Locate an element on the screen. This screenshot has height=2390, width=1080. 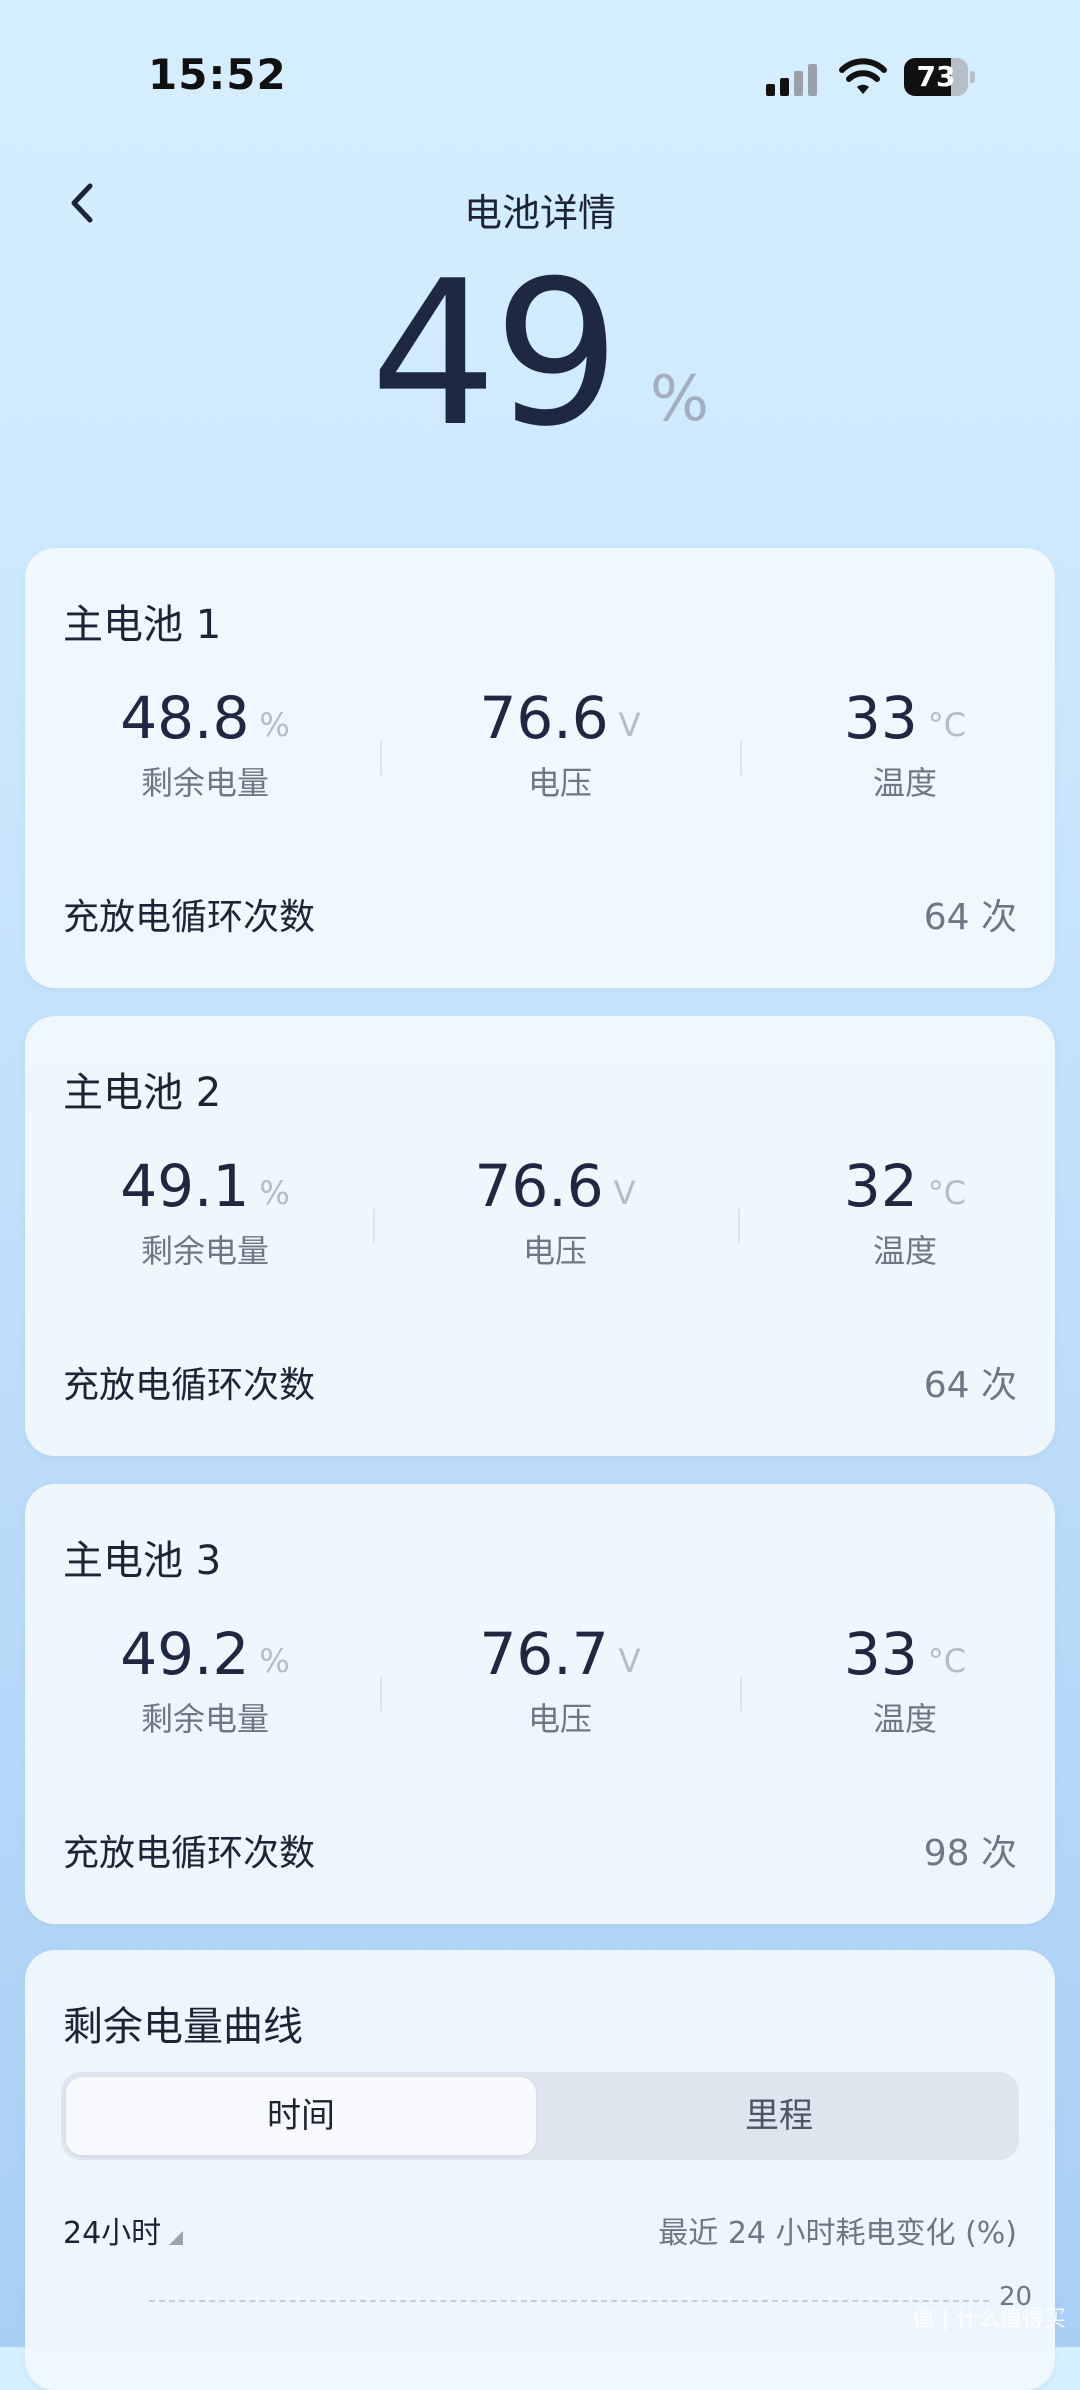
cycle-count-value: 98 次 is located at coordinates (970, 1853).